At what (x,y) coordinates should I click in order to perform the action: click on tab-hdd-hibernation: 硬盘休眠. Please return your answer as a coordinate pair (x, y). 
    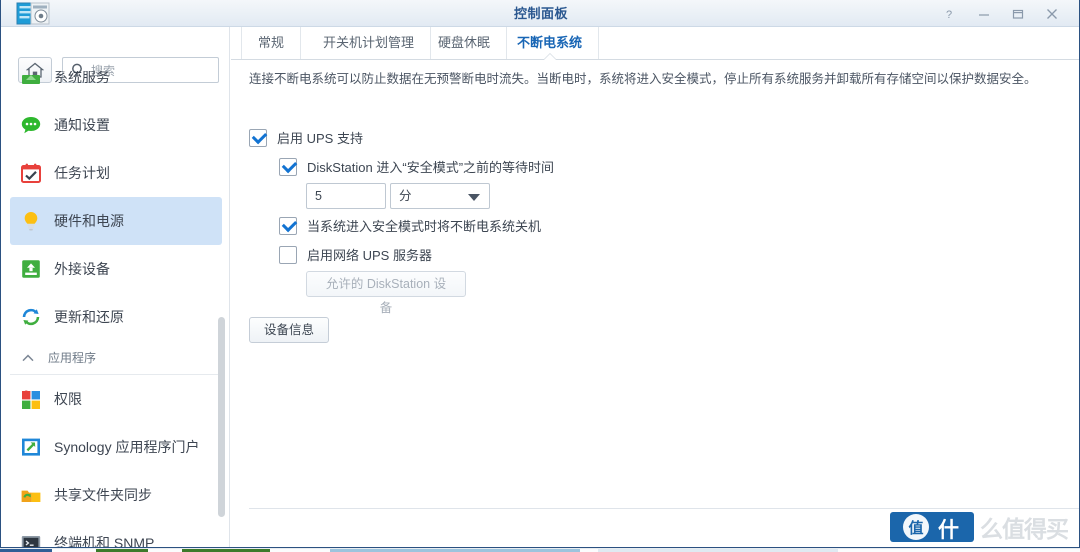
    Looking at the image, I should click on (465, 43).